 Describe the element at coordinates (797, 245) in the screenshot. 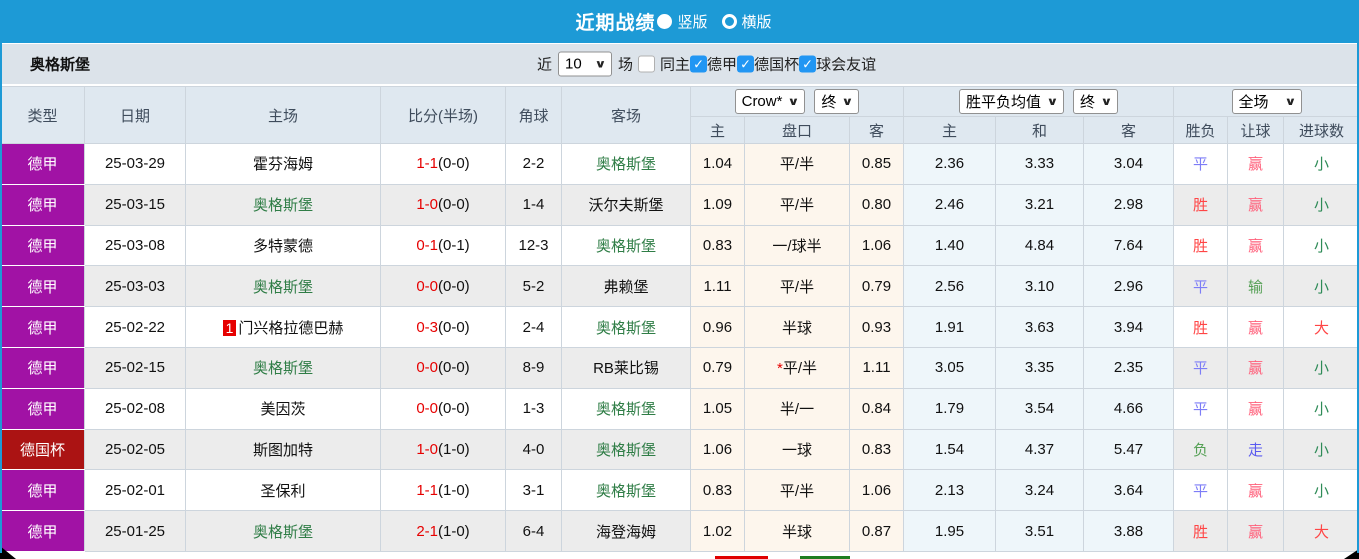

I see `handicap-cell: 一/球半` at that location.